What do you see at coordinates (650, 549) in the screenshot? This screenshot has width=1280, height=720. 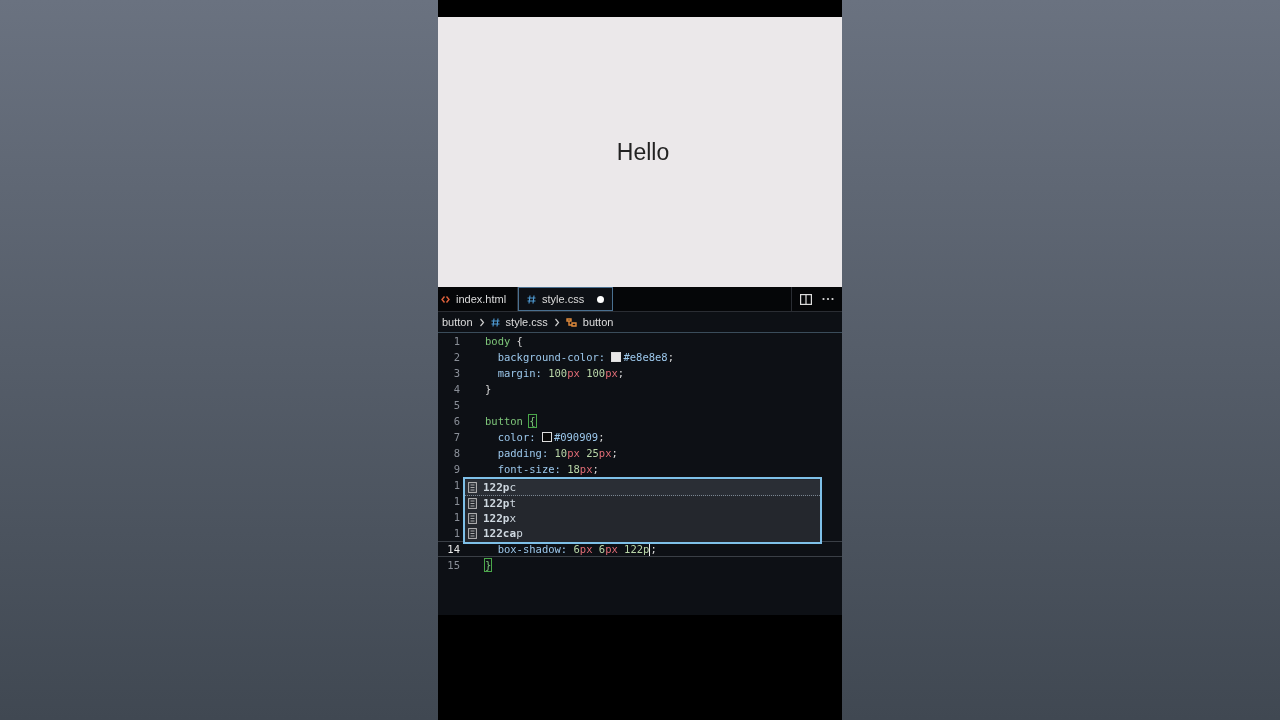 I see `text-cursor` at bounding box center [650, 549].